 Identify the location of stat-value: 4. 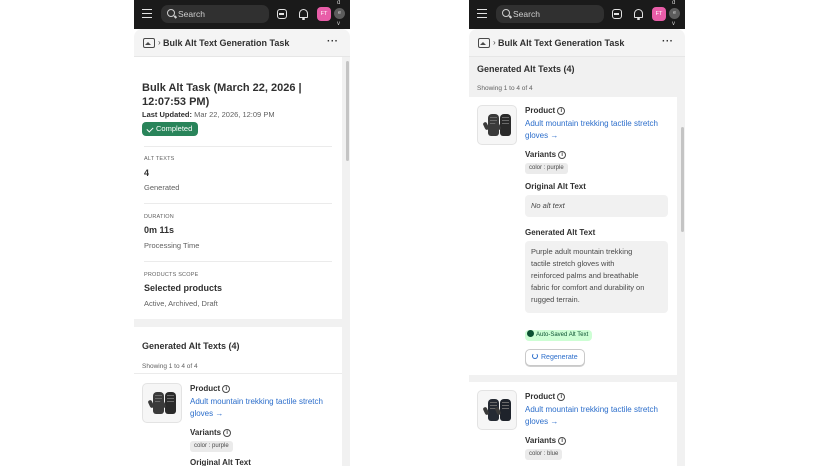
(147, 173).